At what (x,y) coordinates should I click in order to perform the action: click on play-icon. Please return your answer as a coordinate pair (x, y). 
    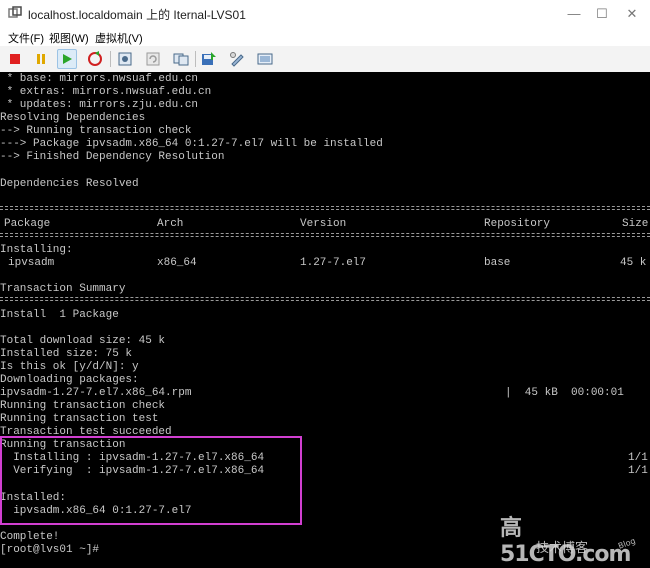
    Looking at the image, I should click on (67, 59).